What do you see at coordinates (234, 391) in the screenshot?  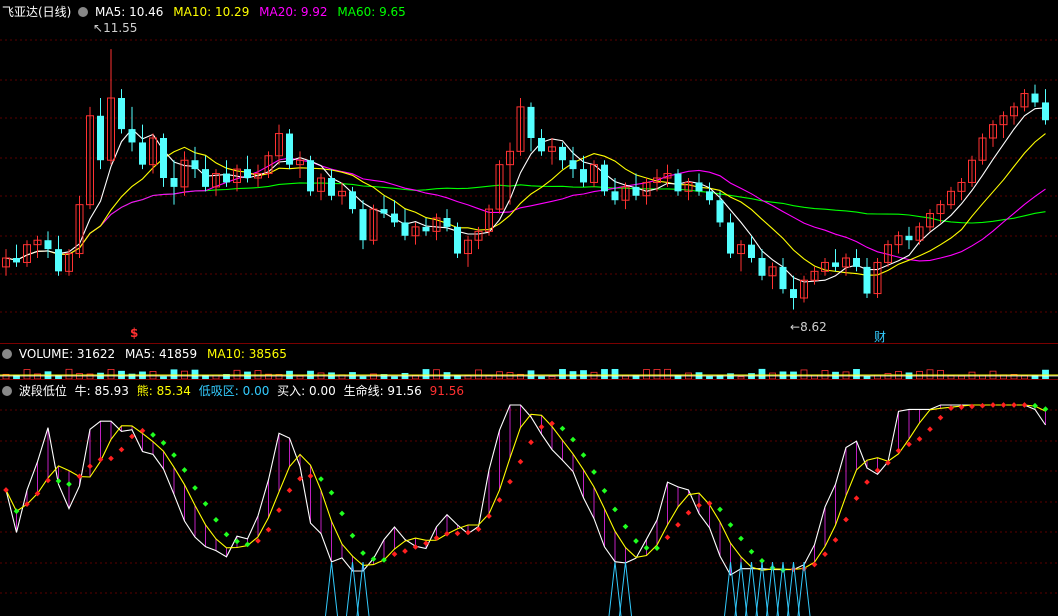 I see `low-zone-value: 低吸区: 0.00` at bounding box center [234, 391].